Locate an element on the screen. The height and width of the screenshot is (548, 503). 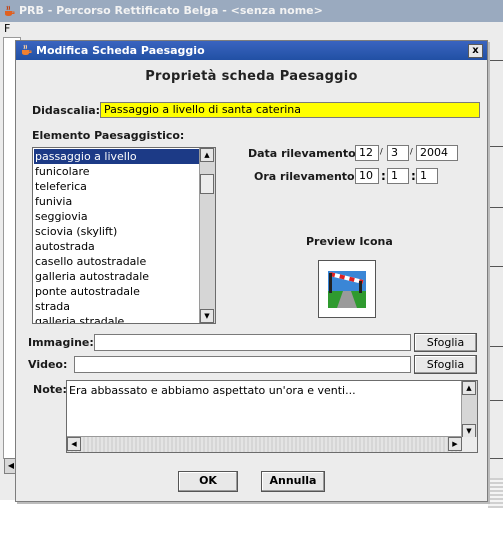
scrollbar-corner is located at coordinates (469, 444).